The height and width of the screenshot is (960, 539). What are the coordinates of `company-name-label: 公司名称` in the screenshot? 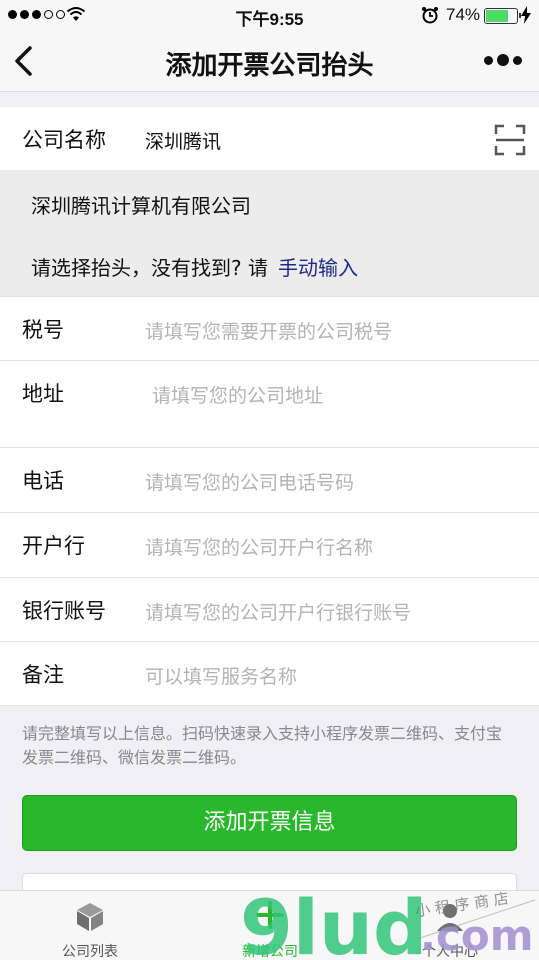 It's located at (64, 140).